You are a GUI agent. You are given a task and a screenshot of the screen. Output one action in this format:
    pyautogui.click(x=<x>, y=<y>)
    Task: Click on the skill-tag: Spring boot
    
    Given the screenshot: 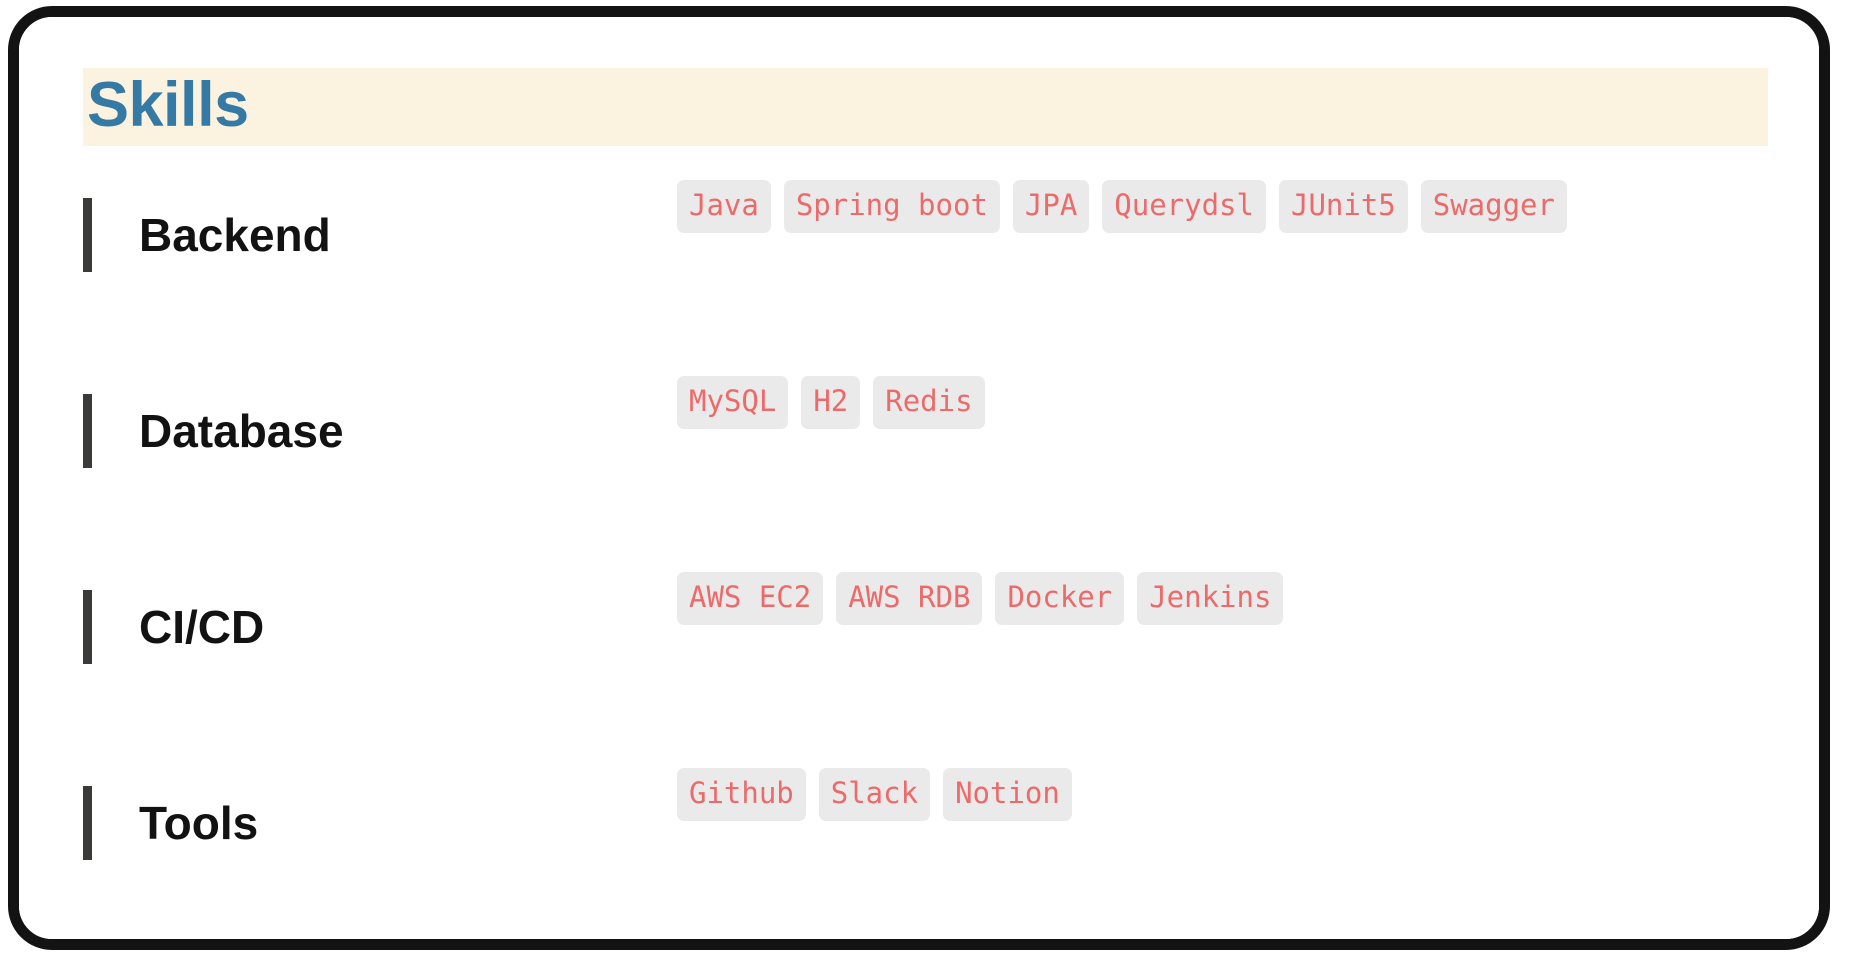 What is the action you would take?
    pyautogui.click(x=891, y=206)
    